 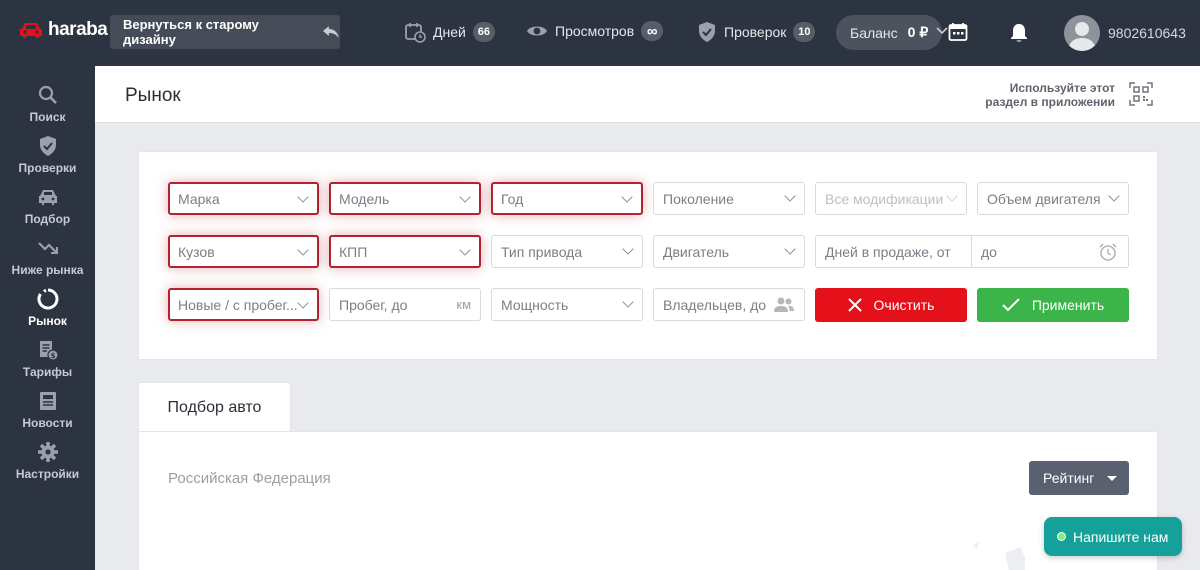 What do you see at coordinates (1062, 88) in the screenshot?
I see `app-note-line1: Используйте этот` at bounding box center [1062, 88].